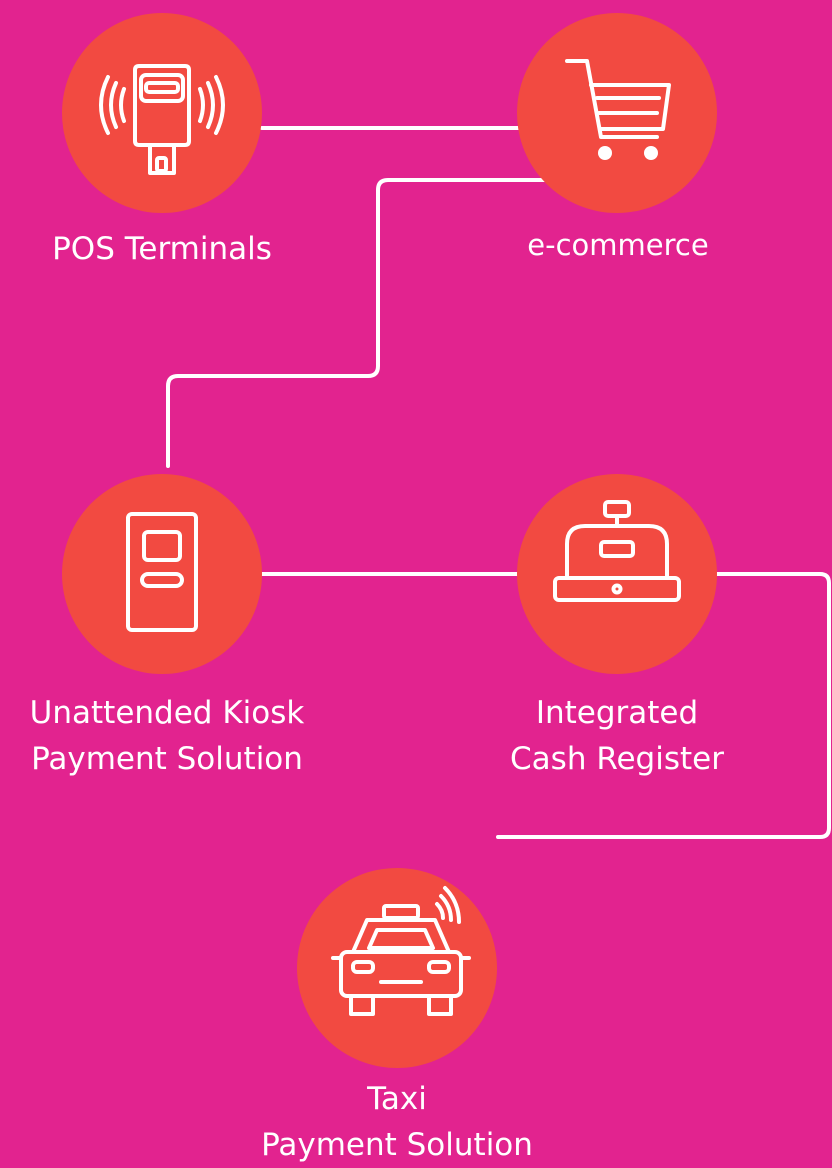 This screenshot has width=832, height=1168. I want to click on cash-register-icon, so click(617, 551).